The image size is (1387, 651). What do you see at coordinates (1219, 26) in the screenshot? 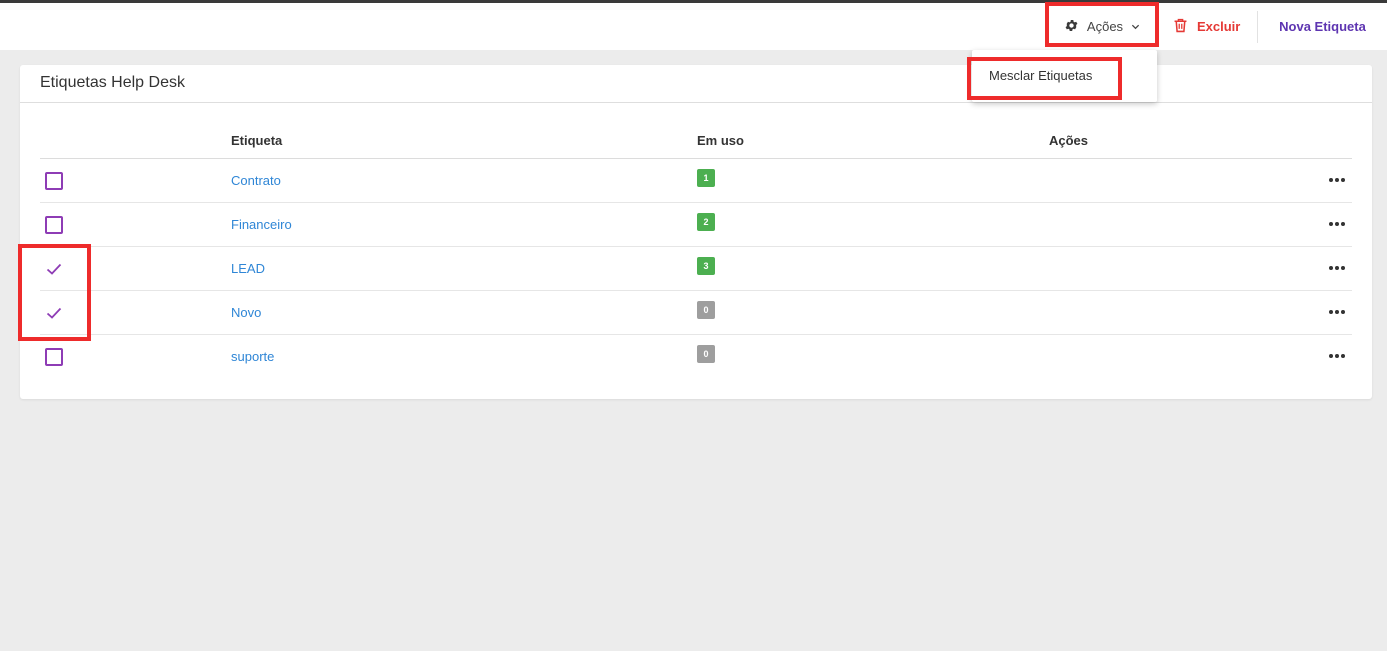
I see `delete-label: Excluir` at bounding box center [1219, 26].